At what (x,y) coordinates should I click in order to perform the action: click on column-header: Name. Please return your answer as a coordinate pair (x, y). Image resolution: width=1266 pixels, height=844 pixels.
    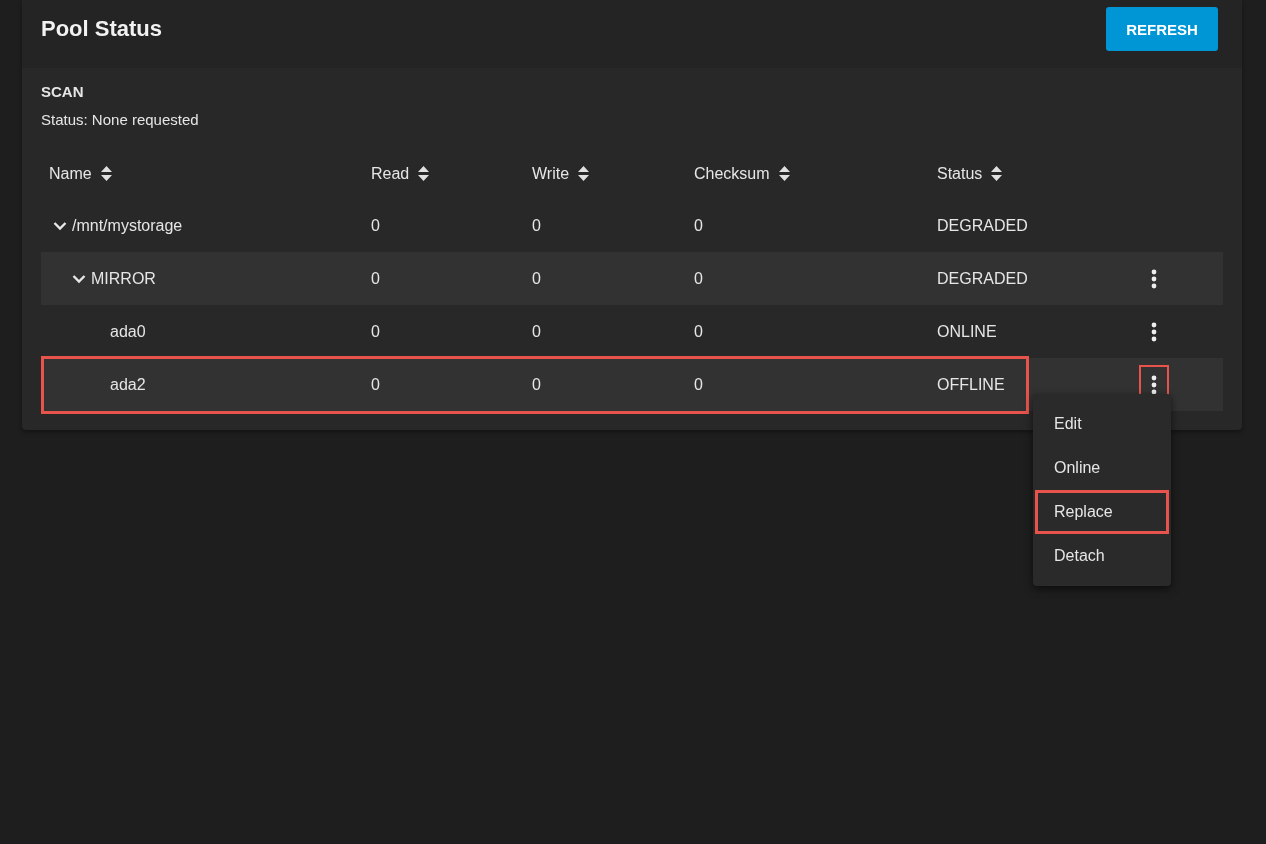
    Looking at the image, I should click on (70, 173).